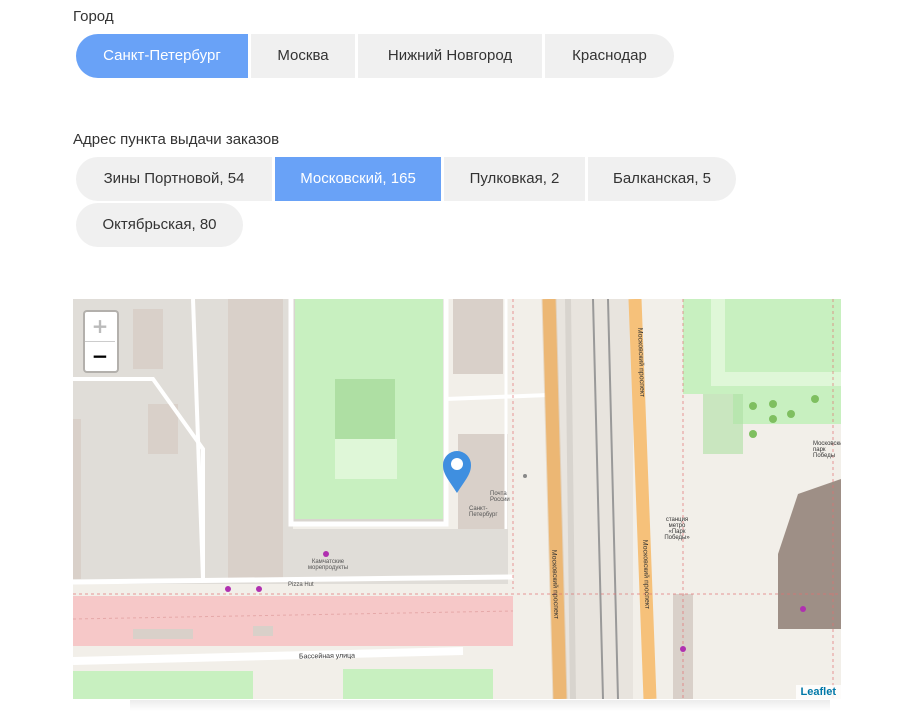 Image resolution: width=912 pixels, height=711 pixels. I want to click on zoom-control: + −, so click(101, 341).